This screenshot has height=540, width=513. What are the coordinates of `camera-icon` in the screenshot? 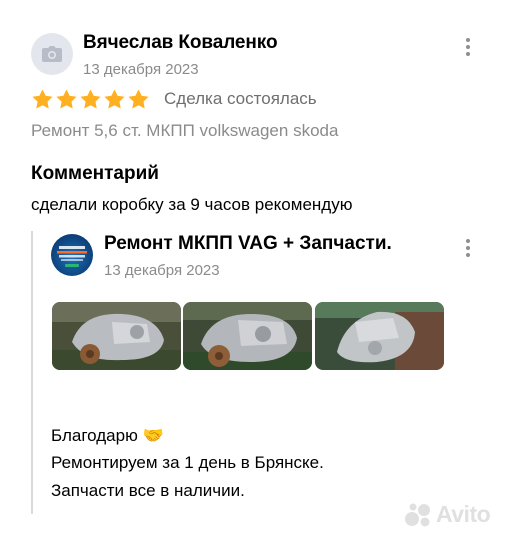 It's located at (52, 54).